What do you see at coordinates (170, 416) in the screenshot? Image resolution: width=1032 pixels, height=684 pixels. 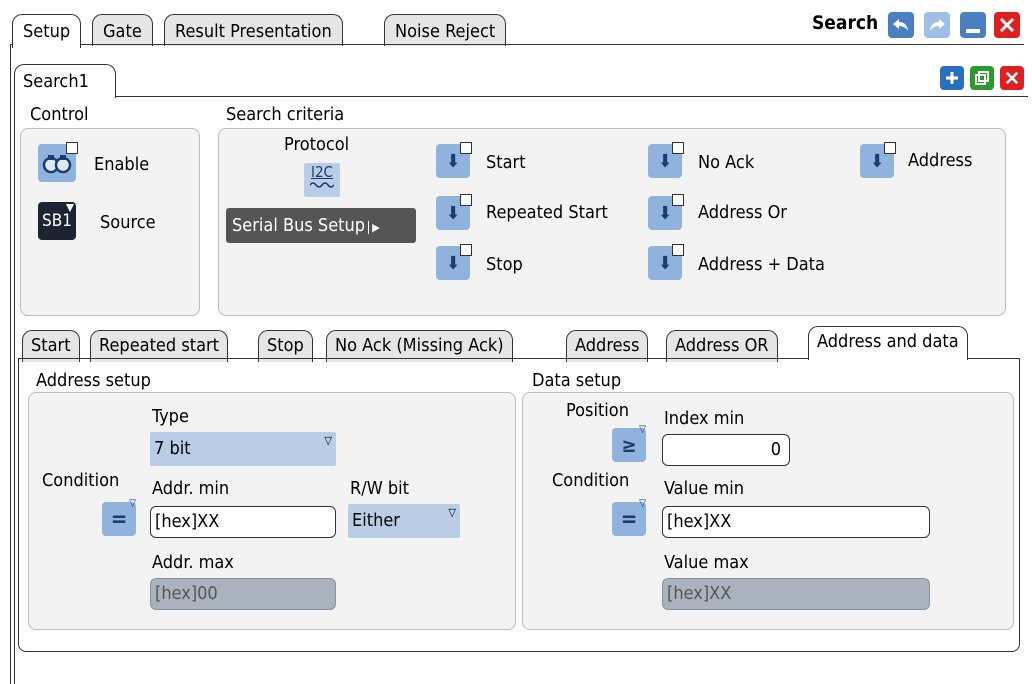 I see `type-label: Type` at bounding box center [170, 416].